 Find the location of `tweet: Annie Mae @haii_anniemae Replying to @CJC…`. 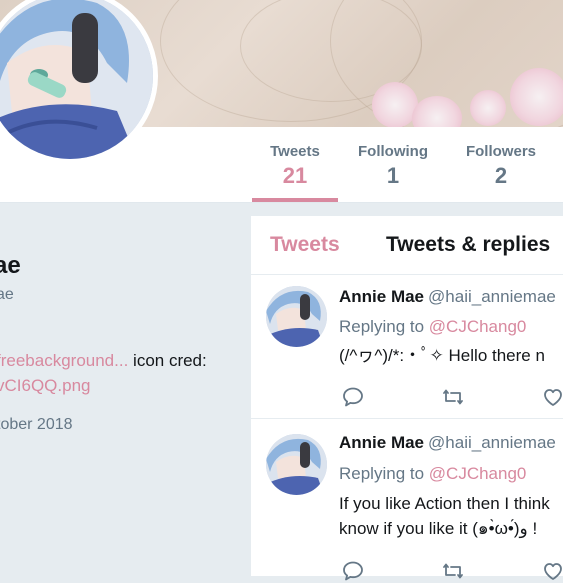

tweet: Annie Mae @haii_anniemae Replying to @CJC… is located at coordinates (407, 347).